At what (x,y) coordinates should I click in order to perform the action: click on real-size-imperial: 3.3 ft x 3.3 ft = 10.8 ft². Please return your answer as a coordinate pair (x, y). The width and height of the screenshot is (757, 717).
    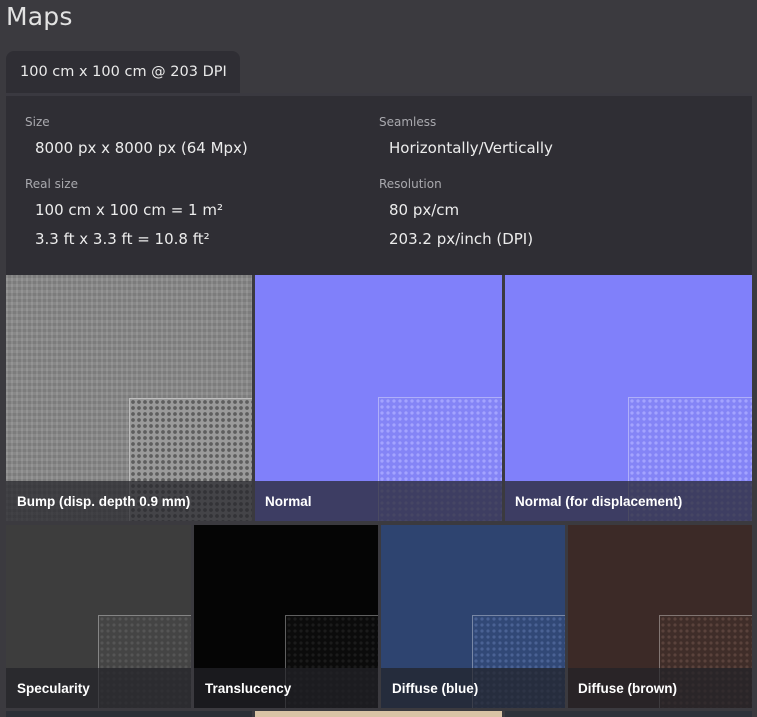
    Looking at the image, I should click on (122, 239).